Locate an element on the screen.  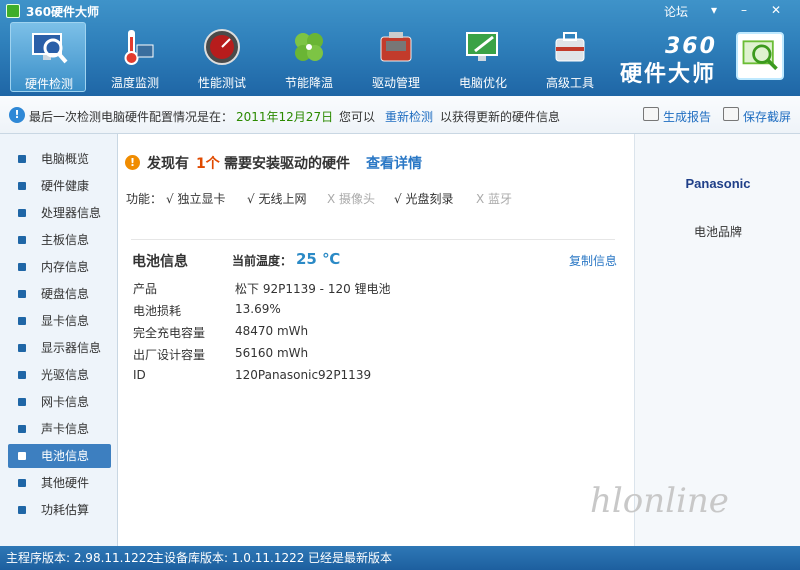
feature-disc-burn: √ 光盘刻录 is located at coordinates (424, 199).